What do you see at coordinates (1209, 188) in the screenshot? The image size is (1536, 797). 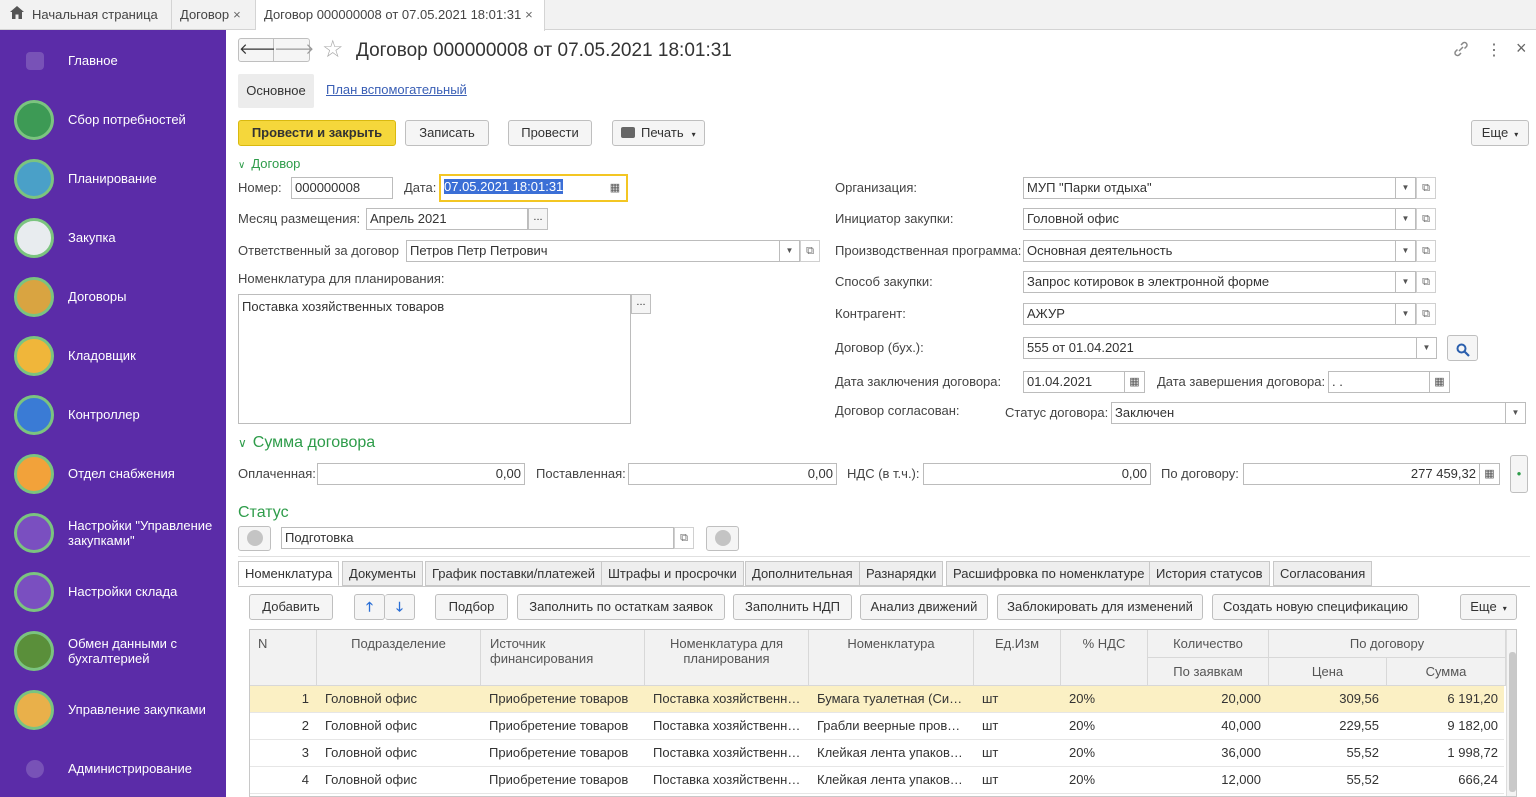 I see `org-field: МУП "Парки отдыха"` at bounding box center [1209, 188].